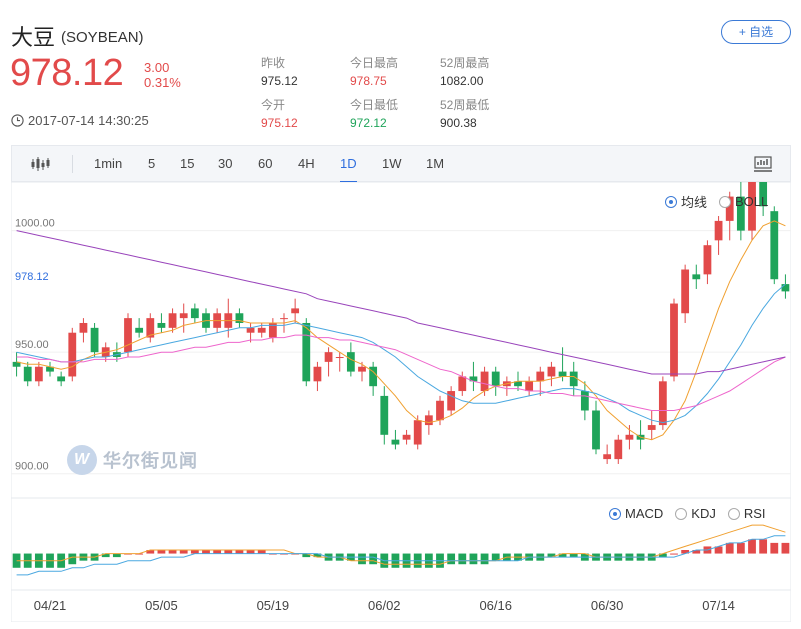 The width and height of the screenshot is (801, 629). Describe the element at coordinates (763, 164) in the screenshot. I see `indicator-panel-icon` at that location.